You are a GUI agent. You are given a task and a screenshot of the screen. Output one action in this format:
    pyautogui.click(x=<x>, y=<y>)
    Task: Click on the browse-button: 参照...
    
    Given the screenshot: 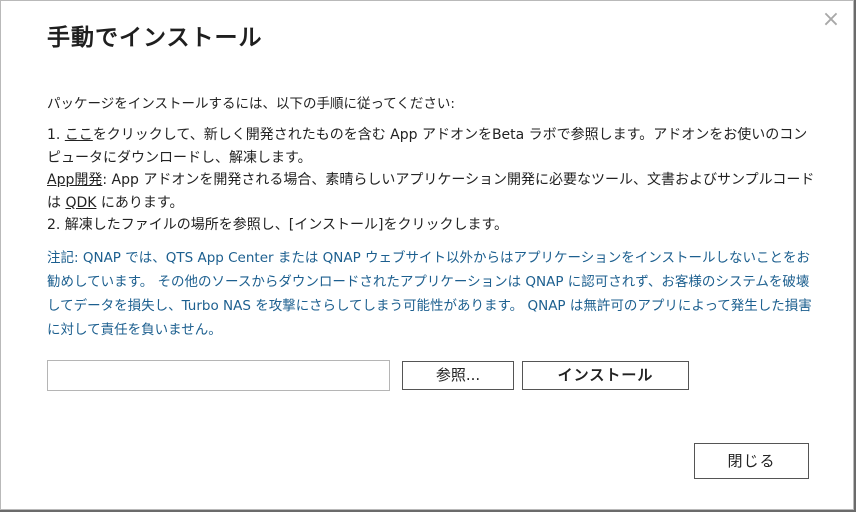 What is the action you would take?
    pyautogui.click(x=458, y=375)
    